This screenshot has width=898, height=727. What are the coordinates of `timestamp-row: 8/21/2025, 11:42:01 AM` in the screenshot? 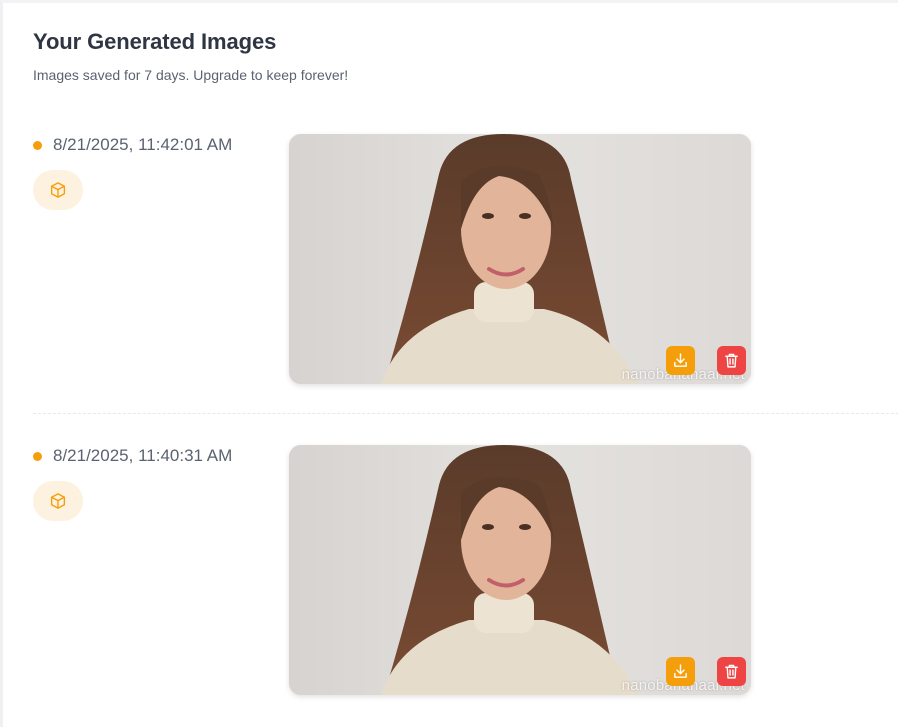 It's located at (132, 145).